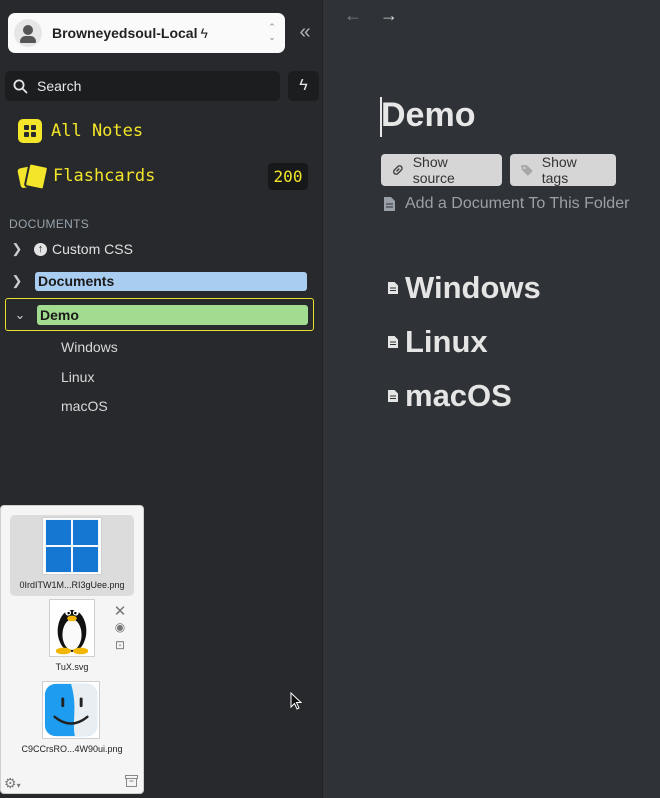  I want to click on show-tags-button: Show tags, so click(563, 170).